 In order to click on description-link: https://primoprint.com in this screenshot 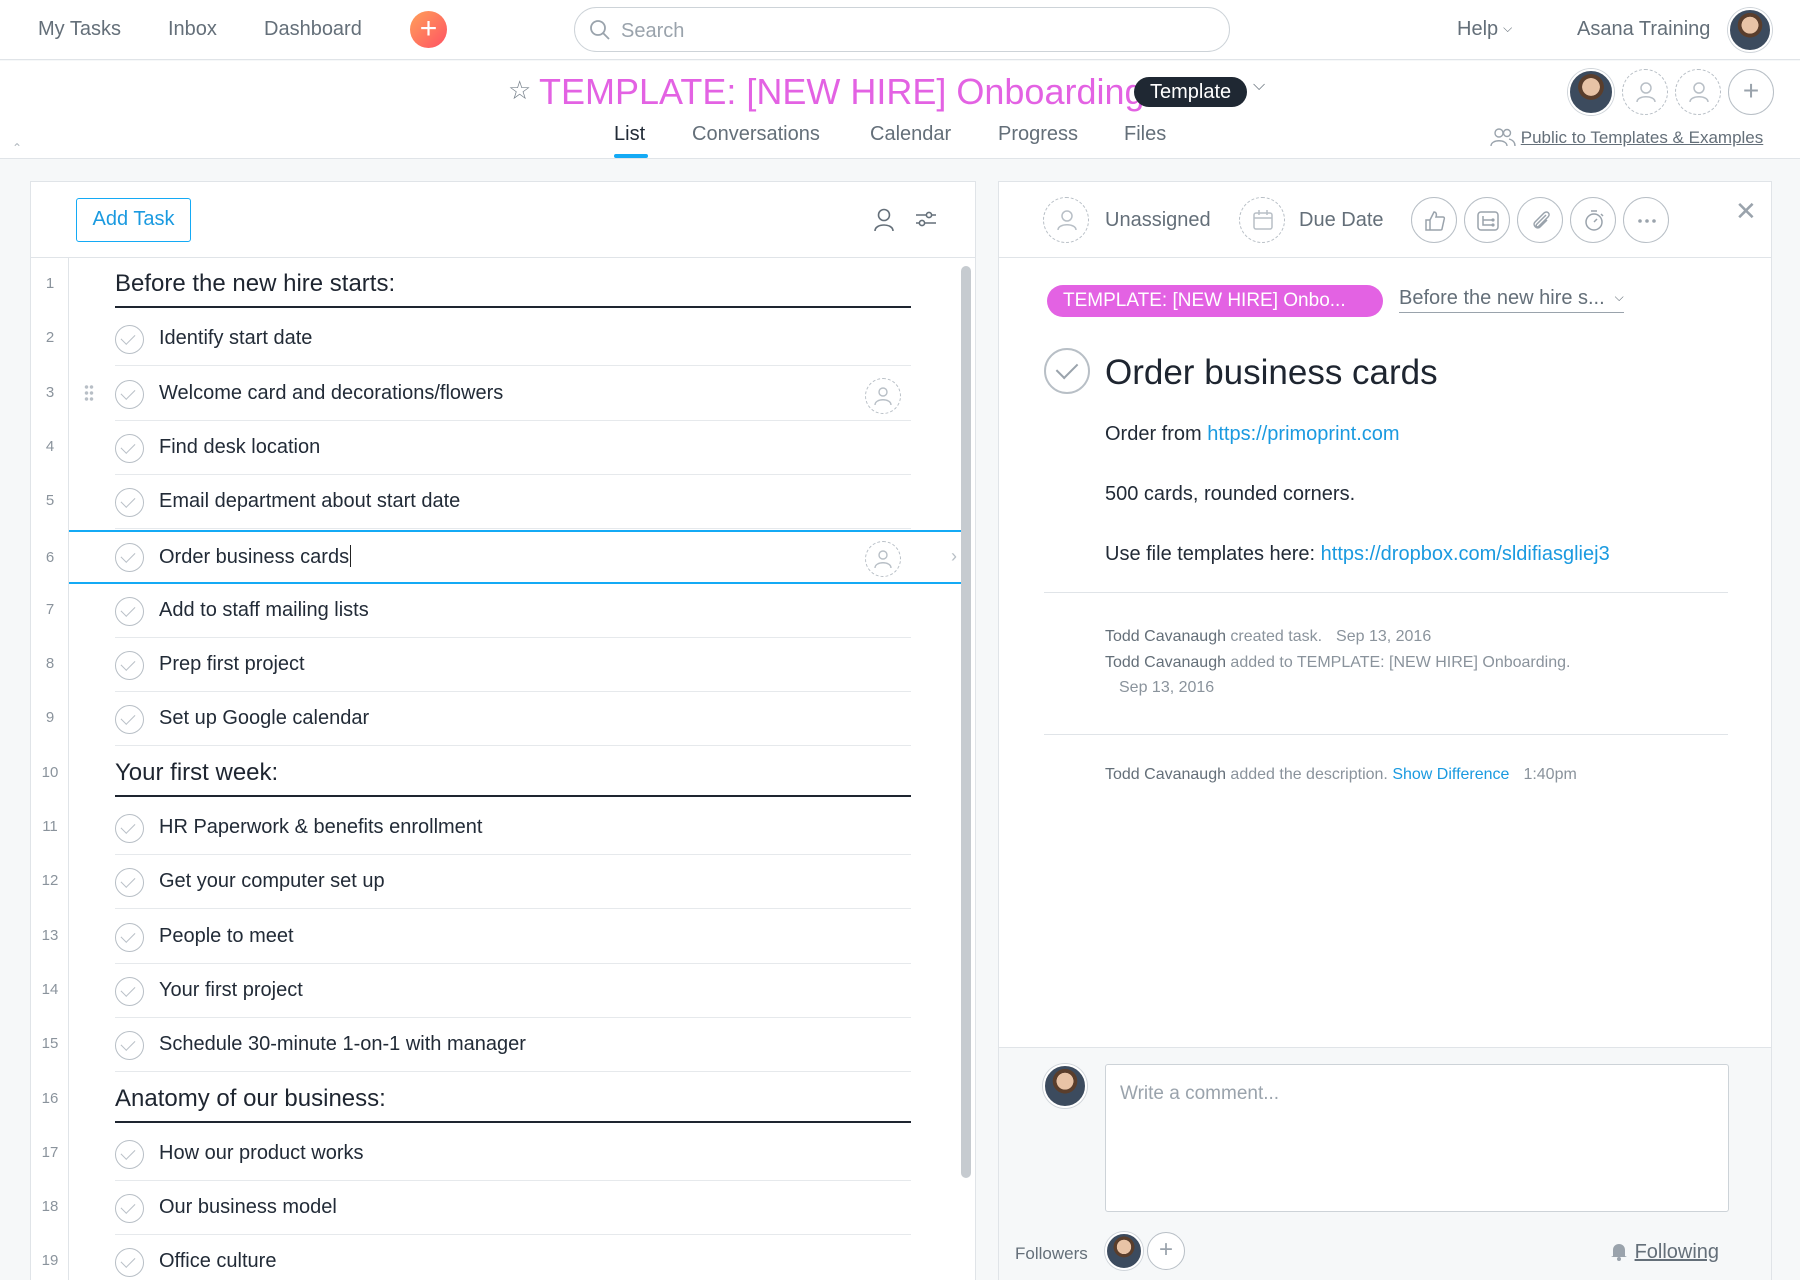, I will do `click(1303, 434)`.